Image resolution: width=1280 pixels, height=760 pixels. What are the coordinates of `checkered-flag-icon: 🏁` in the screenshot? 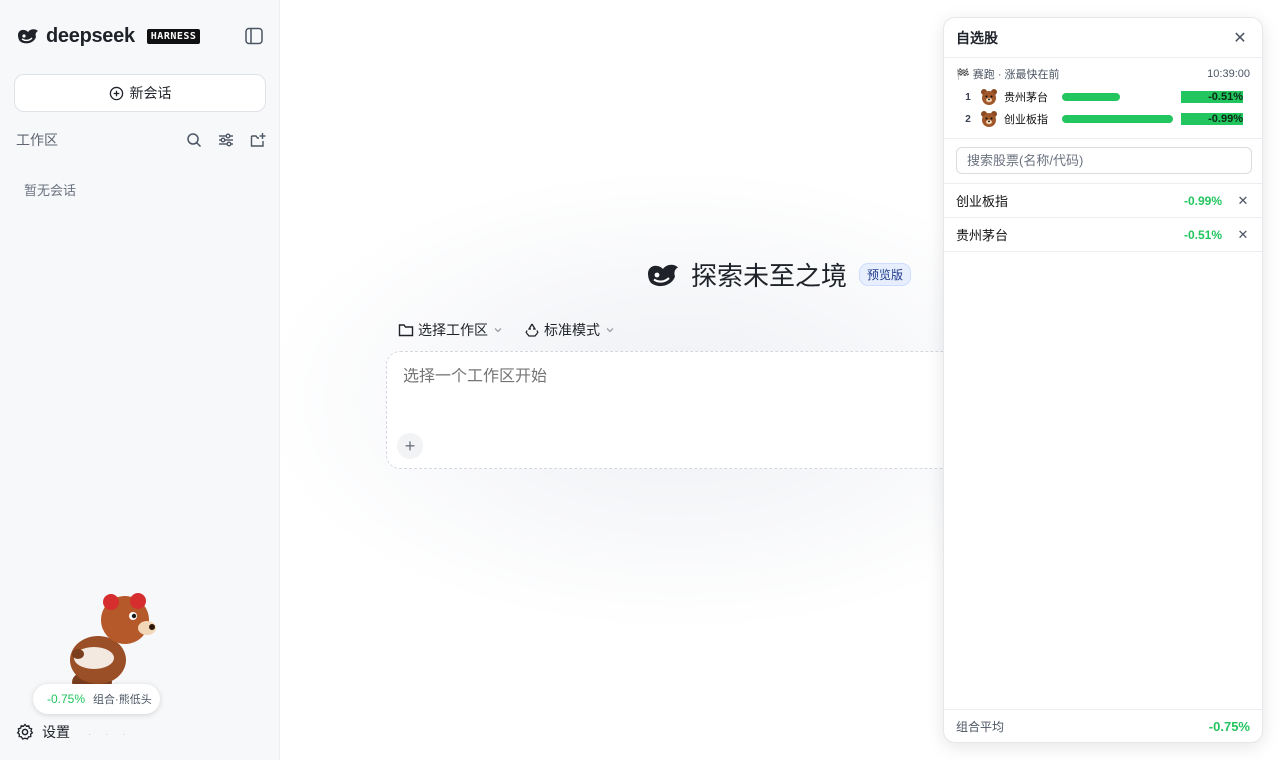 It's located at (963, 75).